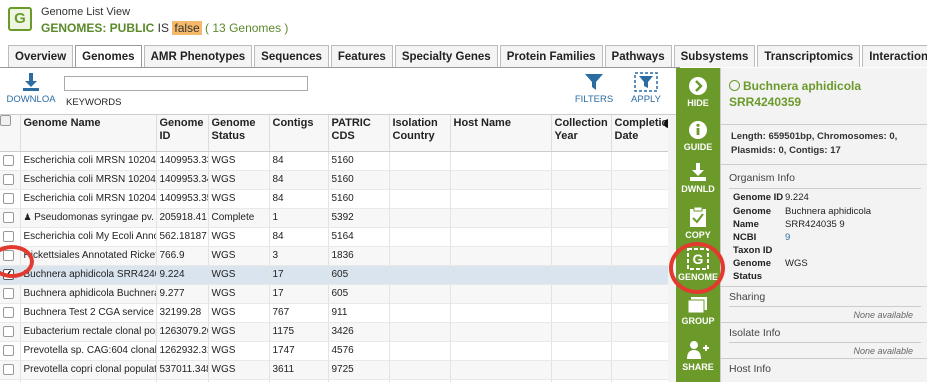 This screenshot has height=382, width=927. What do you see at coordinates (752, 270) in the screenshot?
I see `field-key: Genome Status` at bounding box center [752, 270].